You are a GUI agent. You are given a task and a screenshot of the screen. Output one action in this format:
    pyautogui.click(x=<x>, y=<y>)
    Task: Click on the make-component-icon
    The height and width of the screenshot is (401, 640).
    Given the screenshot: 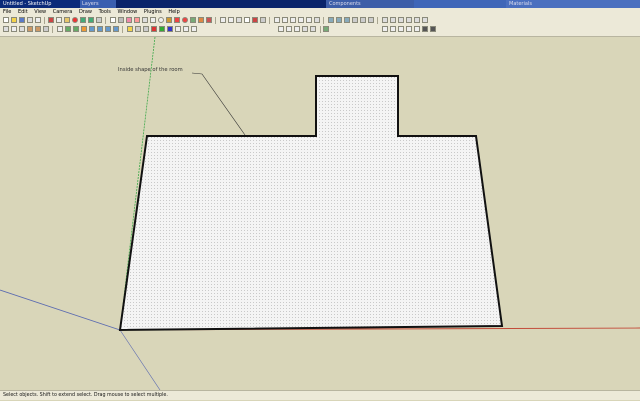 What is the action you would take?
    pyautogui.click(x=121, y=20)
    